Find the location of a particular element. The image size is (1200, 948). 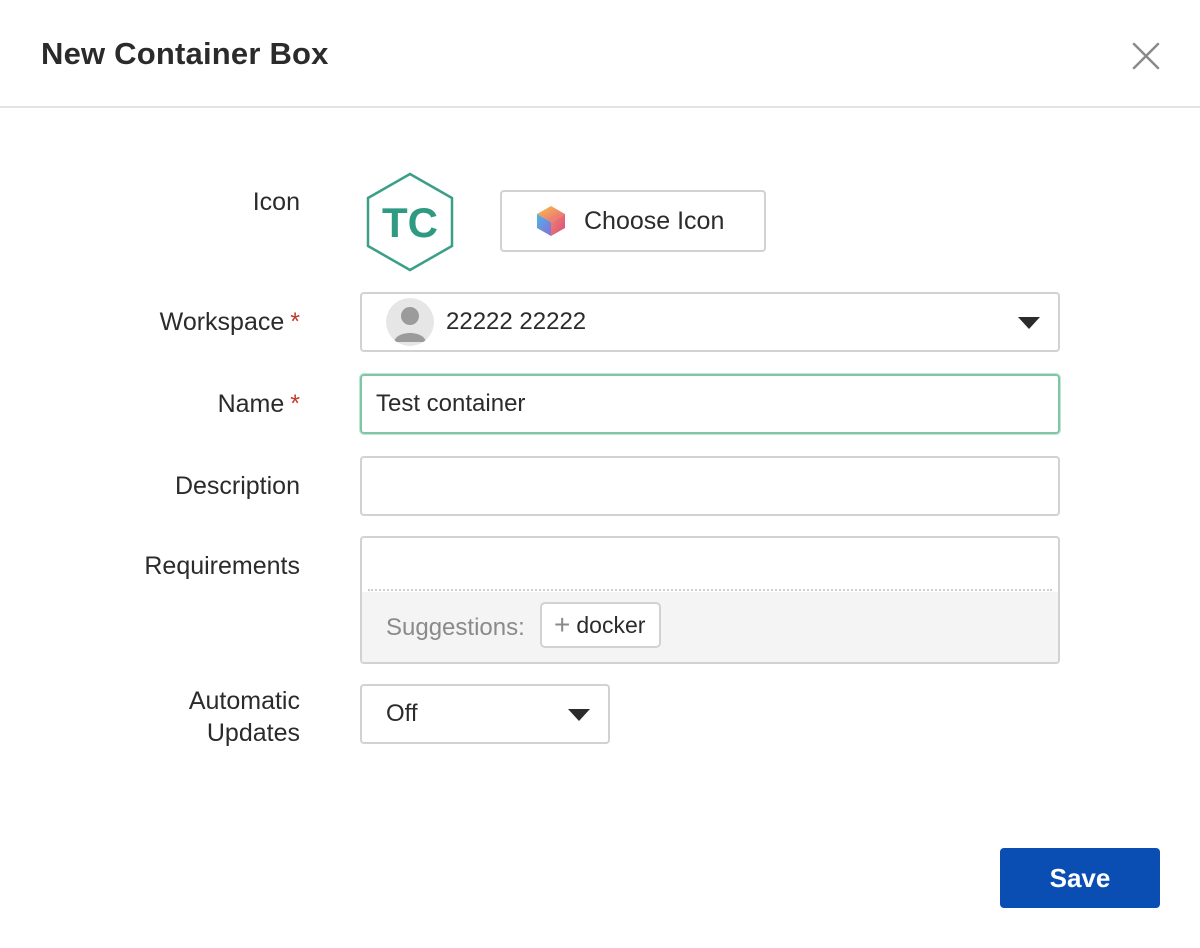

requirements-field: Suggestions: + docker is located at coordinates (710, 600).